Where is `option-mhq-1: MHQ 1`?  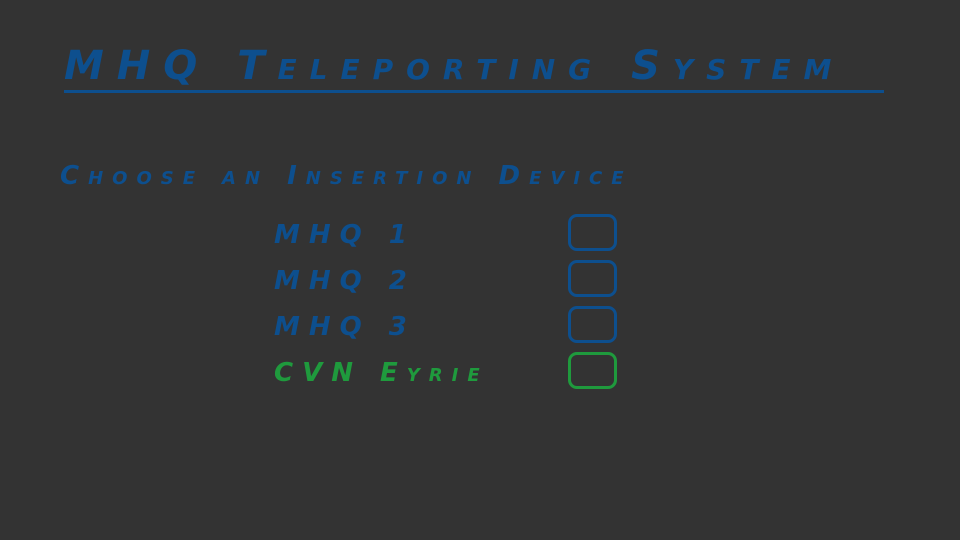 option-mhq-1: MHQ 1 is located at coordinates (452, 235).